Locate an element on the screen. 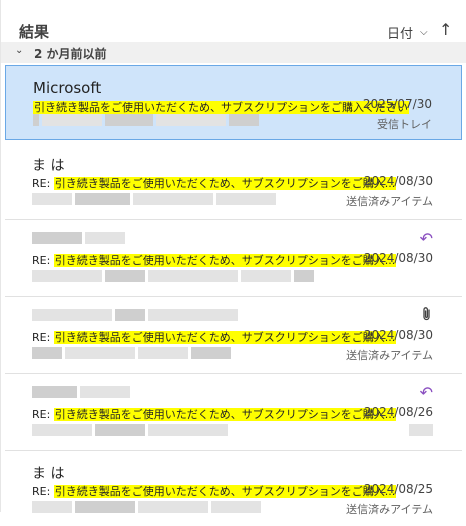  sort-by-button: 日付 ⌵ is located at coordinates (407, 32).